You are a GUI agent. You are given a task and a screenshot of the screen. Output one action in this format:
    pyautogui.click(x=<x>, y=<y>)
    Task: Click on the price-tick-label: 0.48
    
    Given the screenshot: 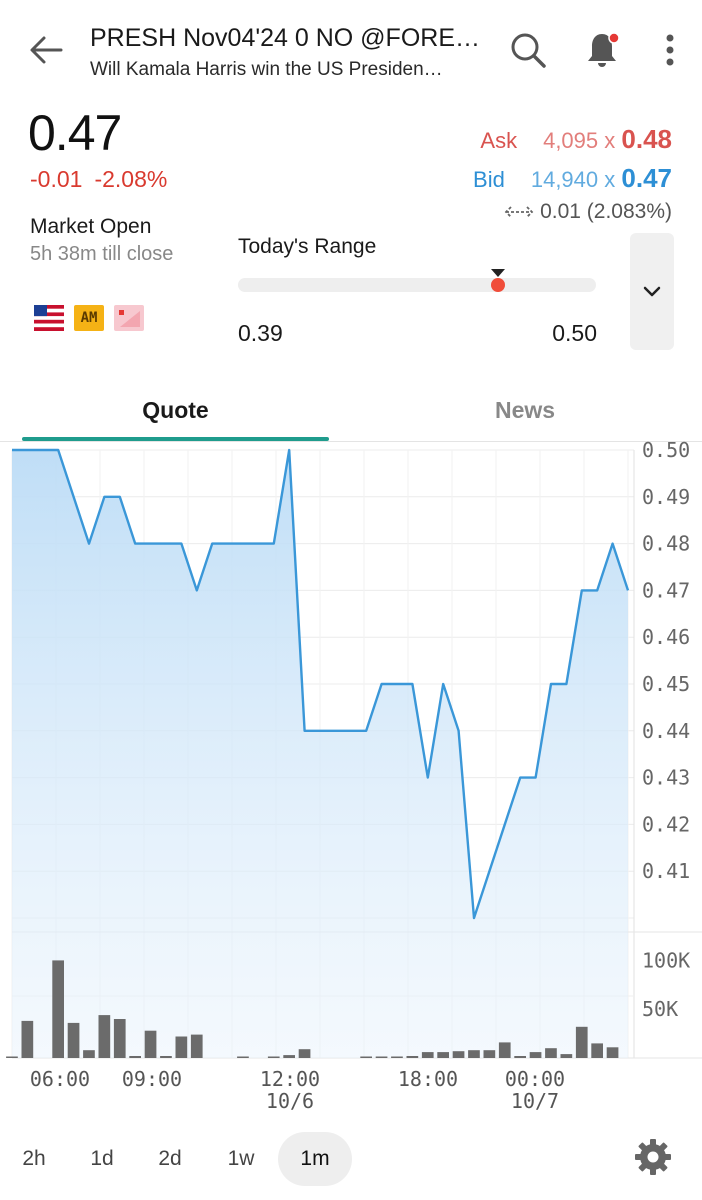 What is the action you would take?
    pyautogui.click(x=666, y=544)
    